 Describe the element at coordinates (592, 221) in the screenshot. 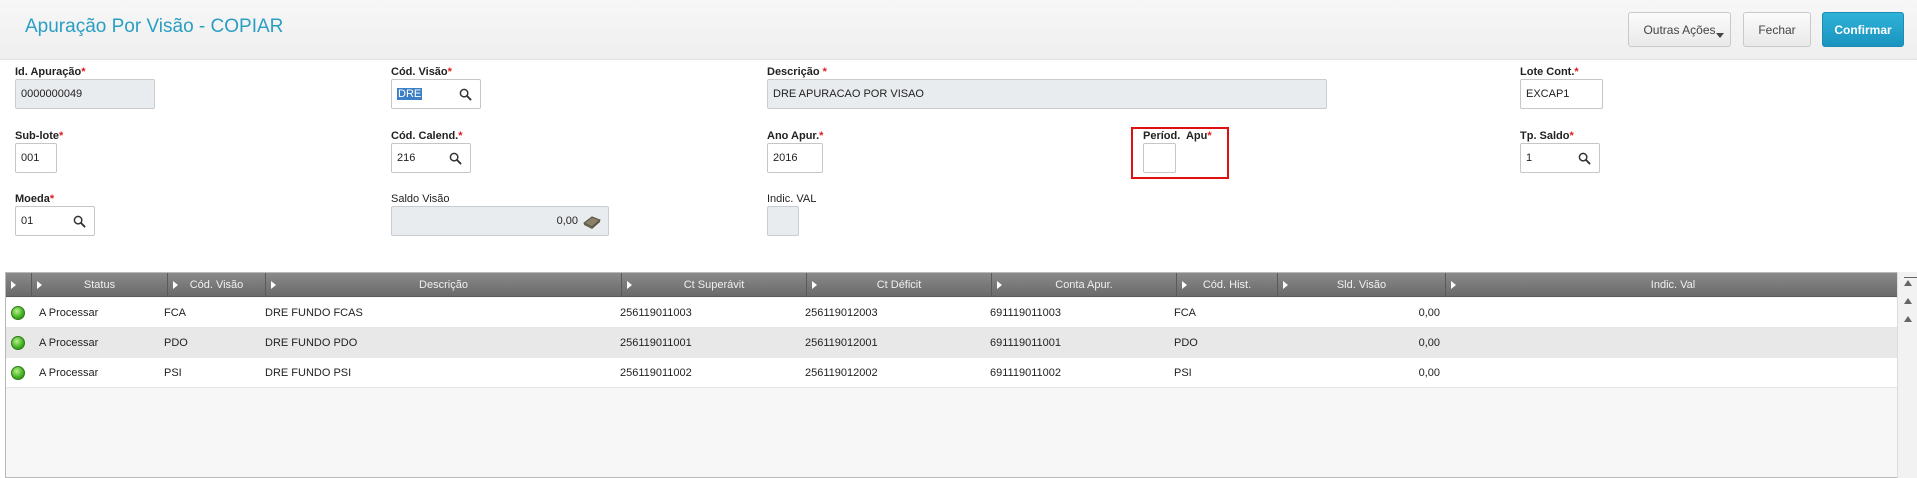

I see `calculator-icon` at that location.